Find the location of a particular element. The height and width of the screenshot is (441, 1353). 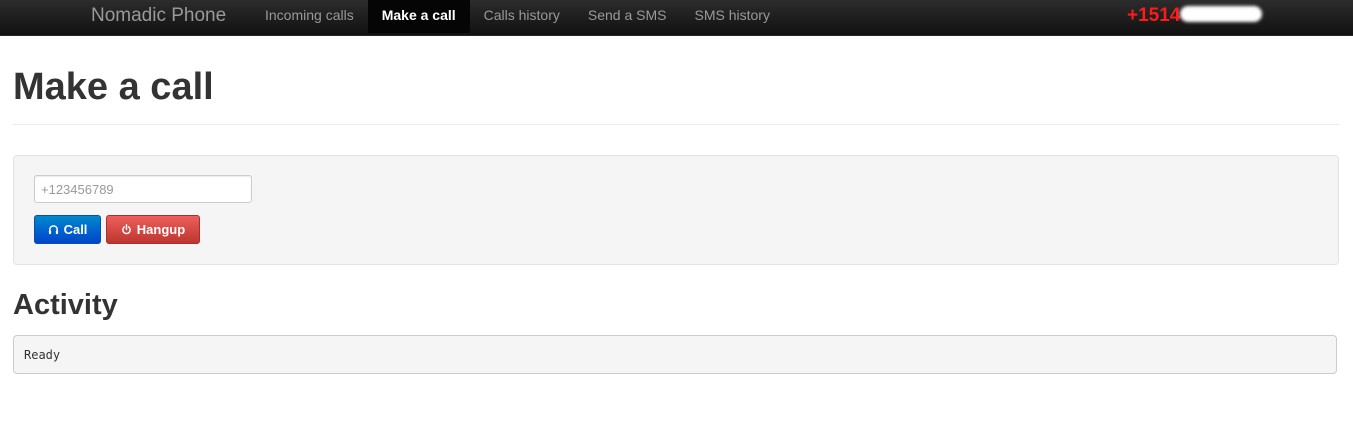

title-divider is located at coordinates (676, 124).